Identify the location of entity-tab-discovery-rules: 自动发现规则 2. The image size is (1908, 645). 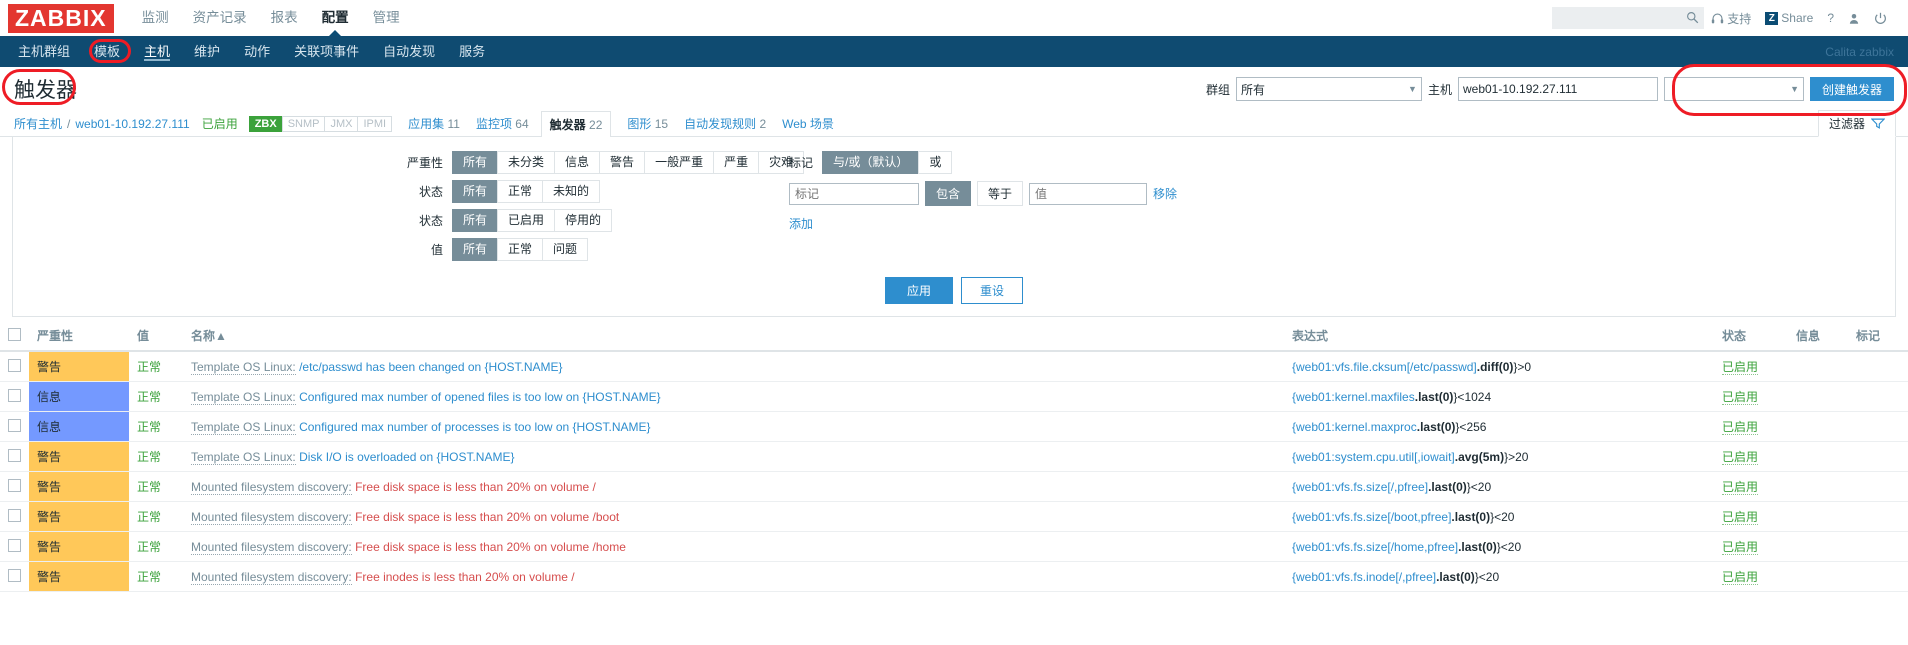
(725, 123).